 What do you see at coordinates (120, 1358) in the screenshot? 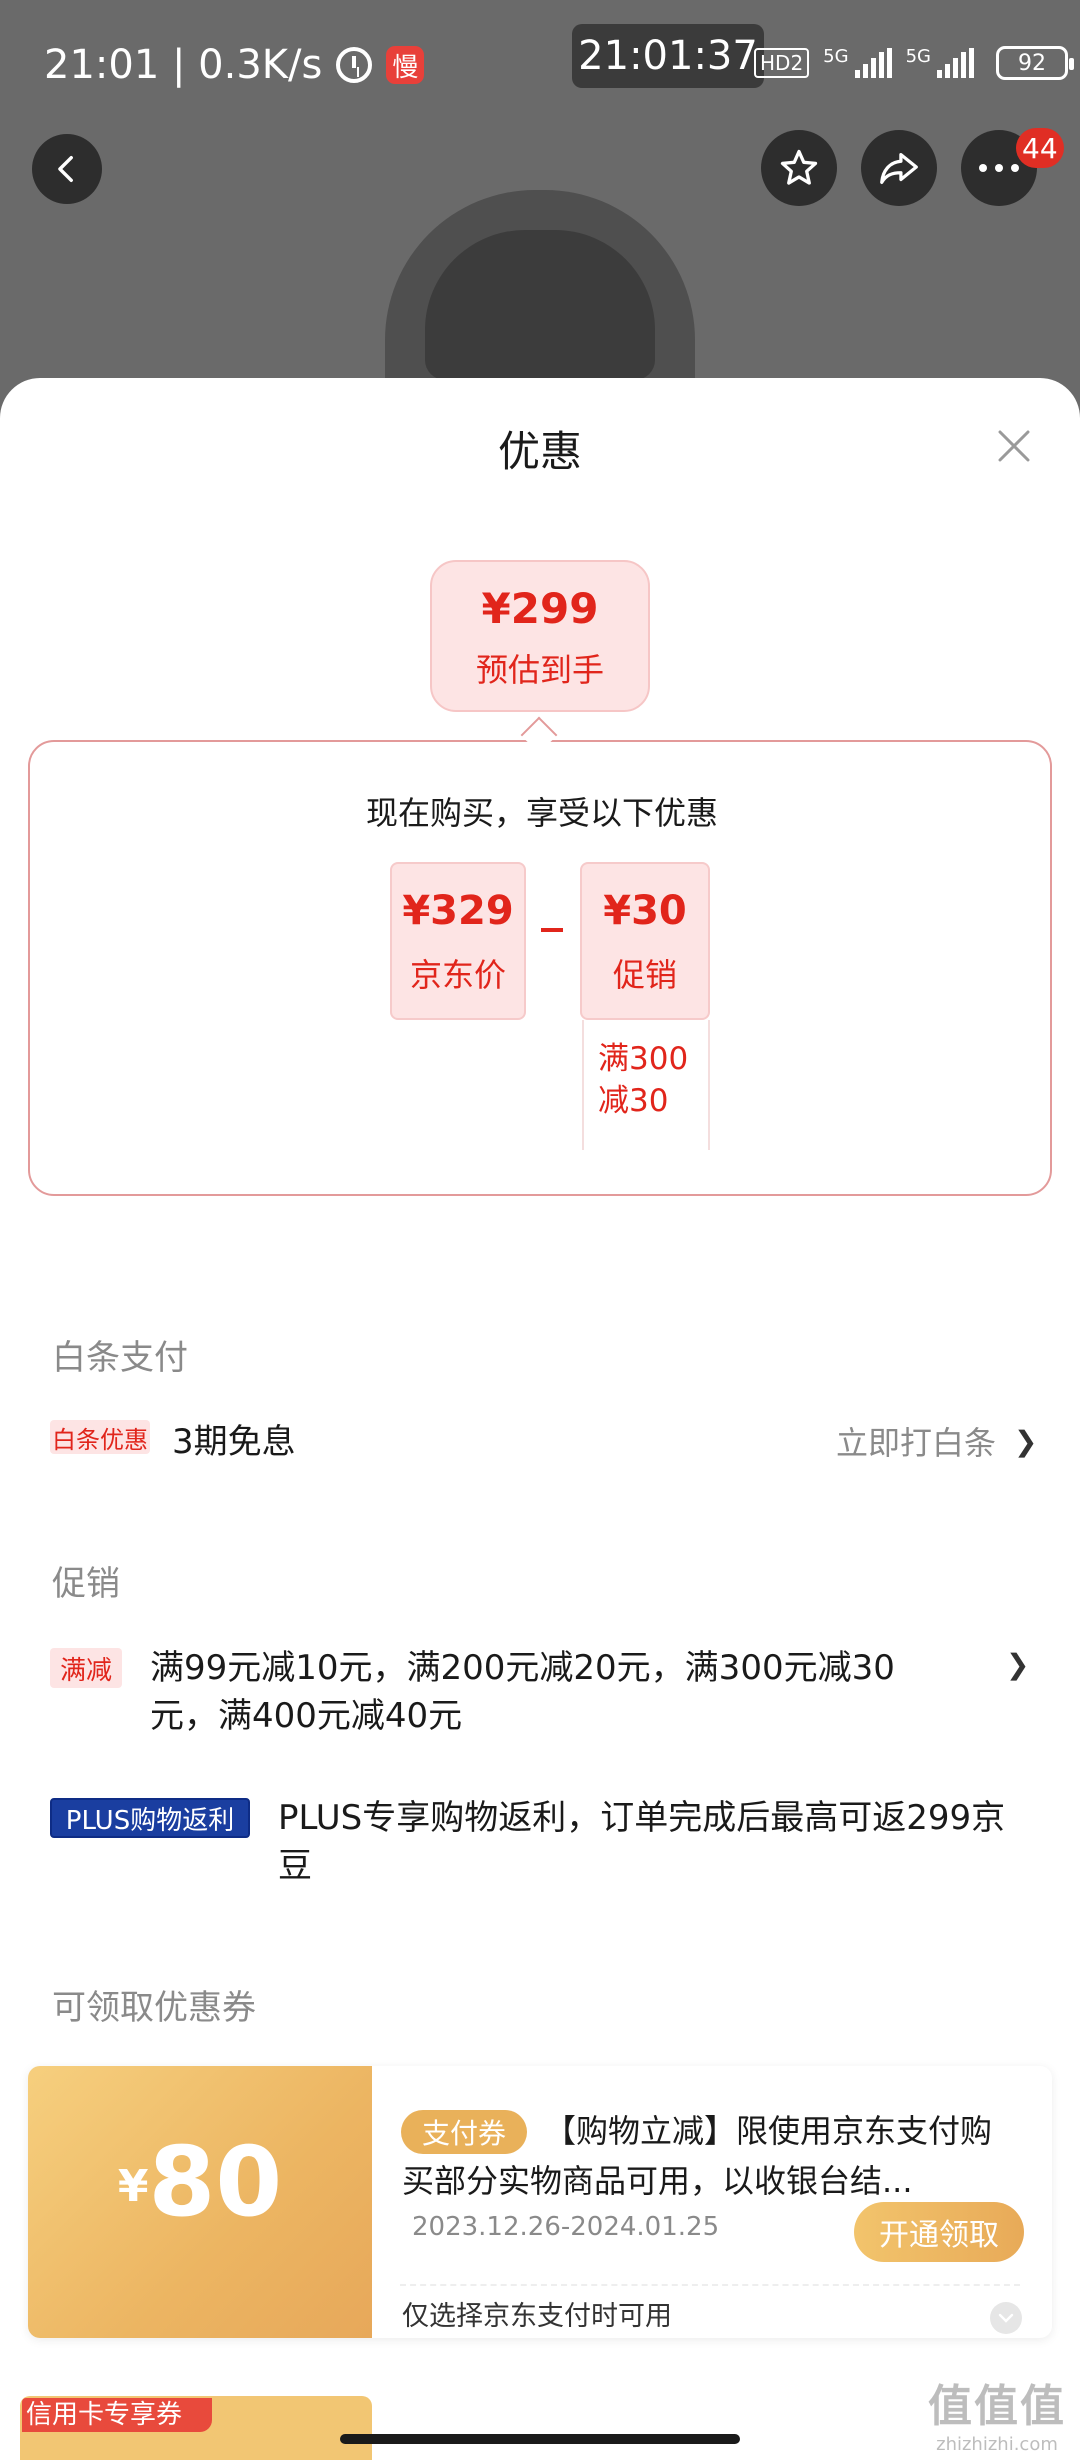
I see `baitiao-section-title: 白条支付` at bounding box center [120, 1358].